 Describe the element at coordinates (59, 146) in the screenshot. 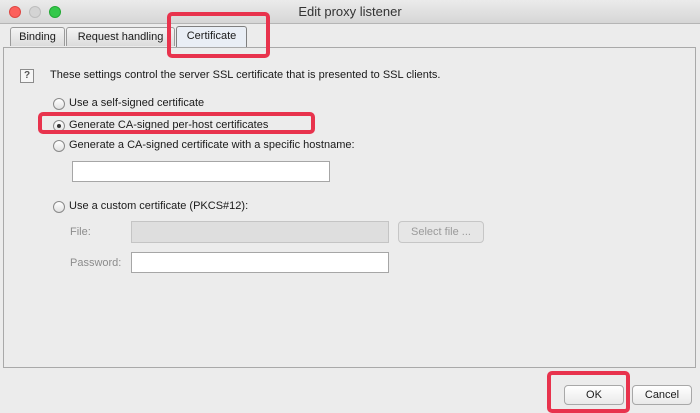

I see `radio-specific-hostname` at that location.